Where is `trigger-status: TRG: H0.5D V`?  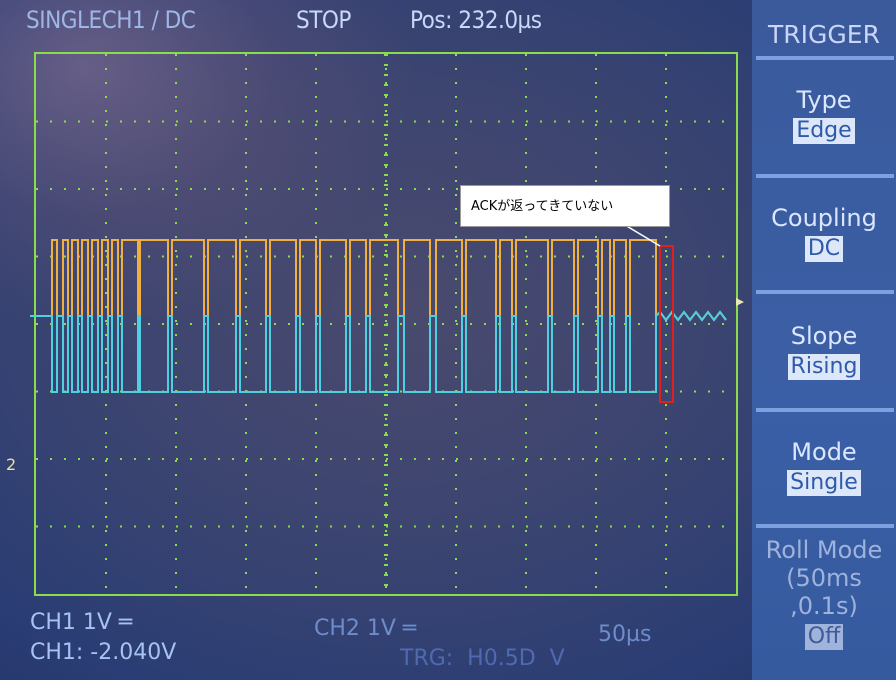
trigger-status: TRG: H0.5D V is located at coordinates (482, 658).